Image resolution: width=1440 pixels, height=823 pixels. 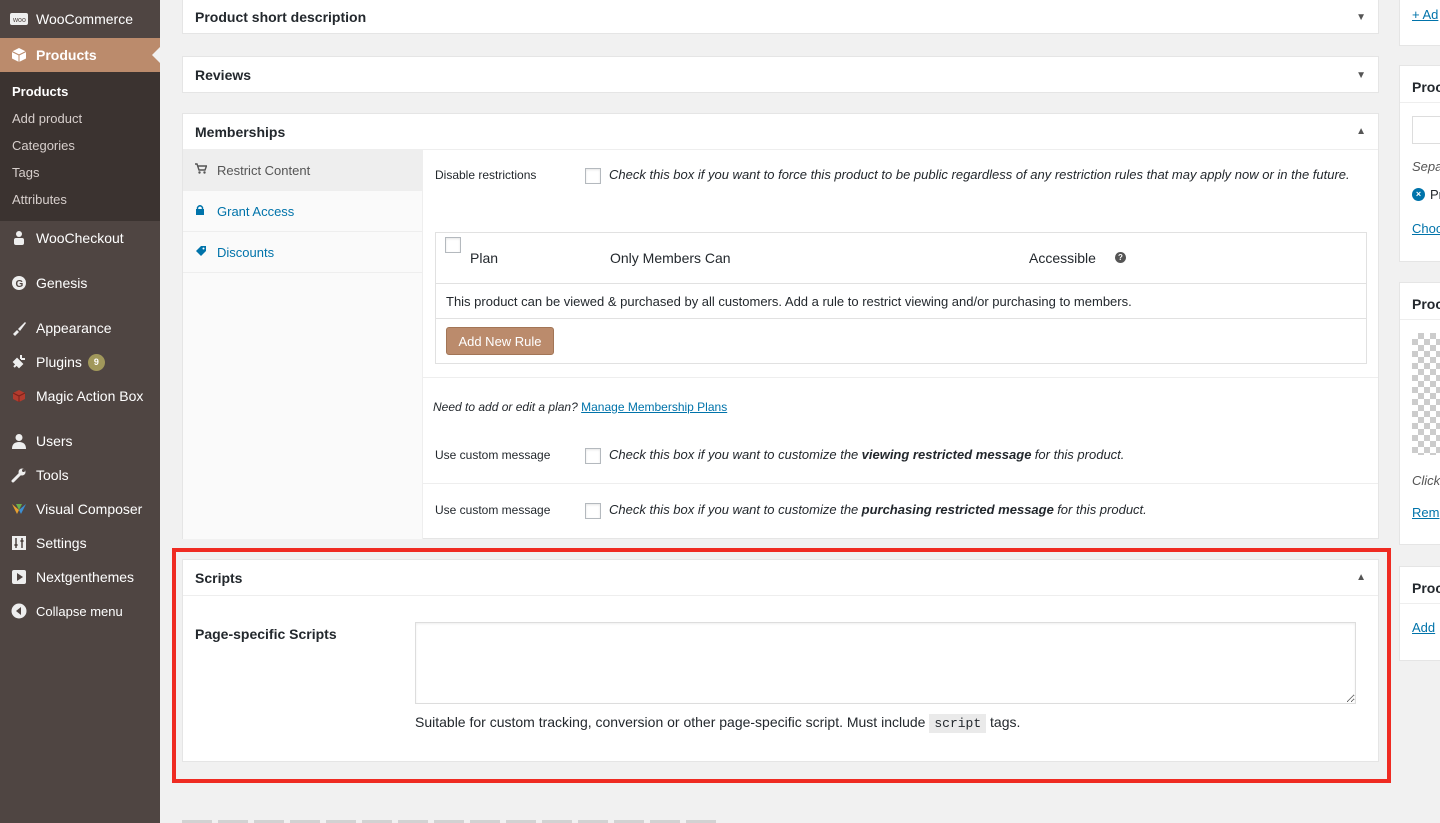 I want to click on select-all-checkbox, so click(x=453, y=245).